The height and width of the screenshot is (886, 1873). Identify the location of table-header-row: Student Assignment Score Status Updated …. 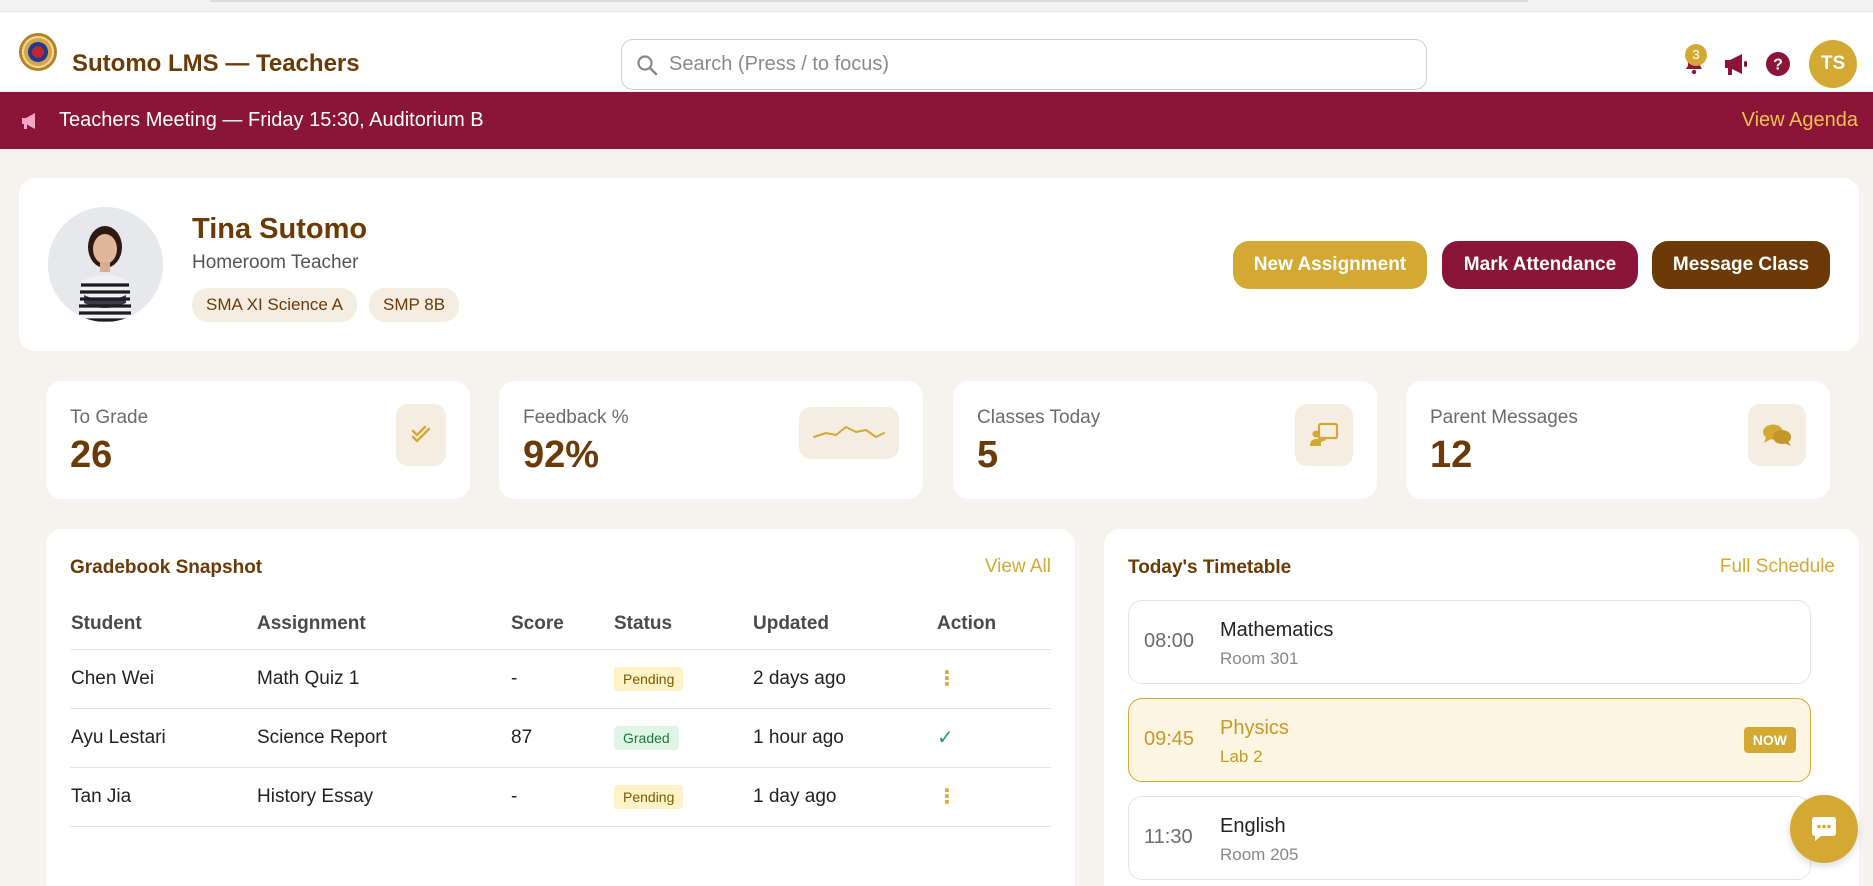
(560, 624).